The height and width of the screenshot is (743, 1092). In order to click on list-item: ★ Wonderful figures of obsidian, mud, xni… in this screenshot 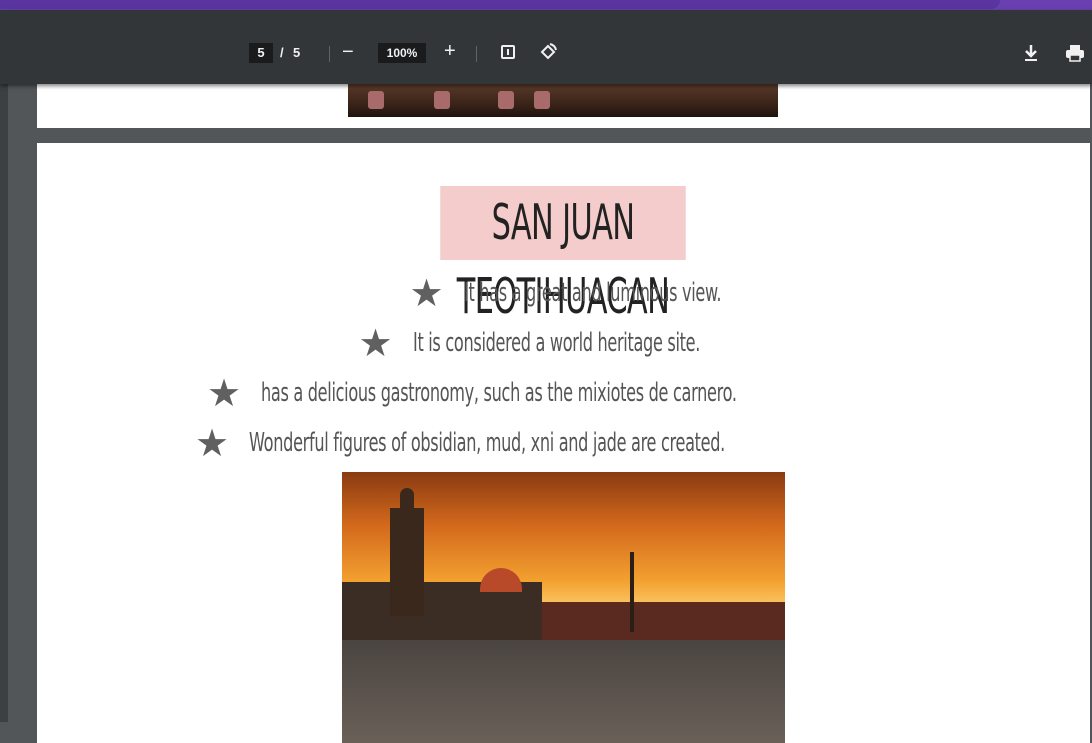, I will do `click(563, 443)`.